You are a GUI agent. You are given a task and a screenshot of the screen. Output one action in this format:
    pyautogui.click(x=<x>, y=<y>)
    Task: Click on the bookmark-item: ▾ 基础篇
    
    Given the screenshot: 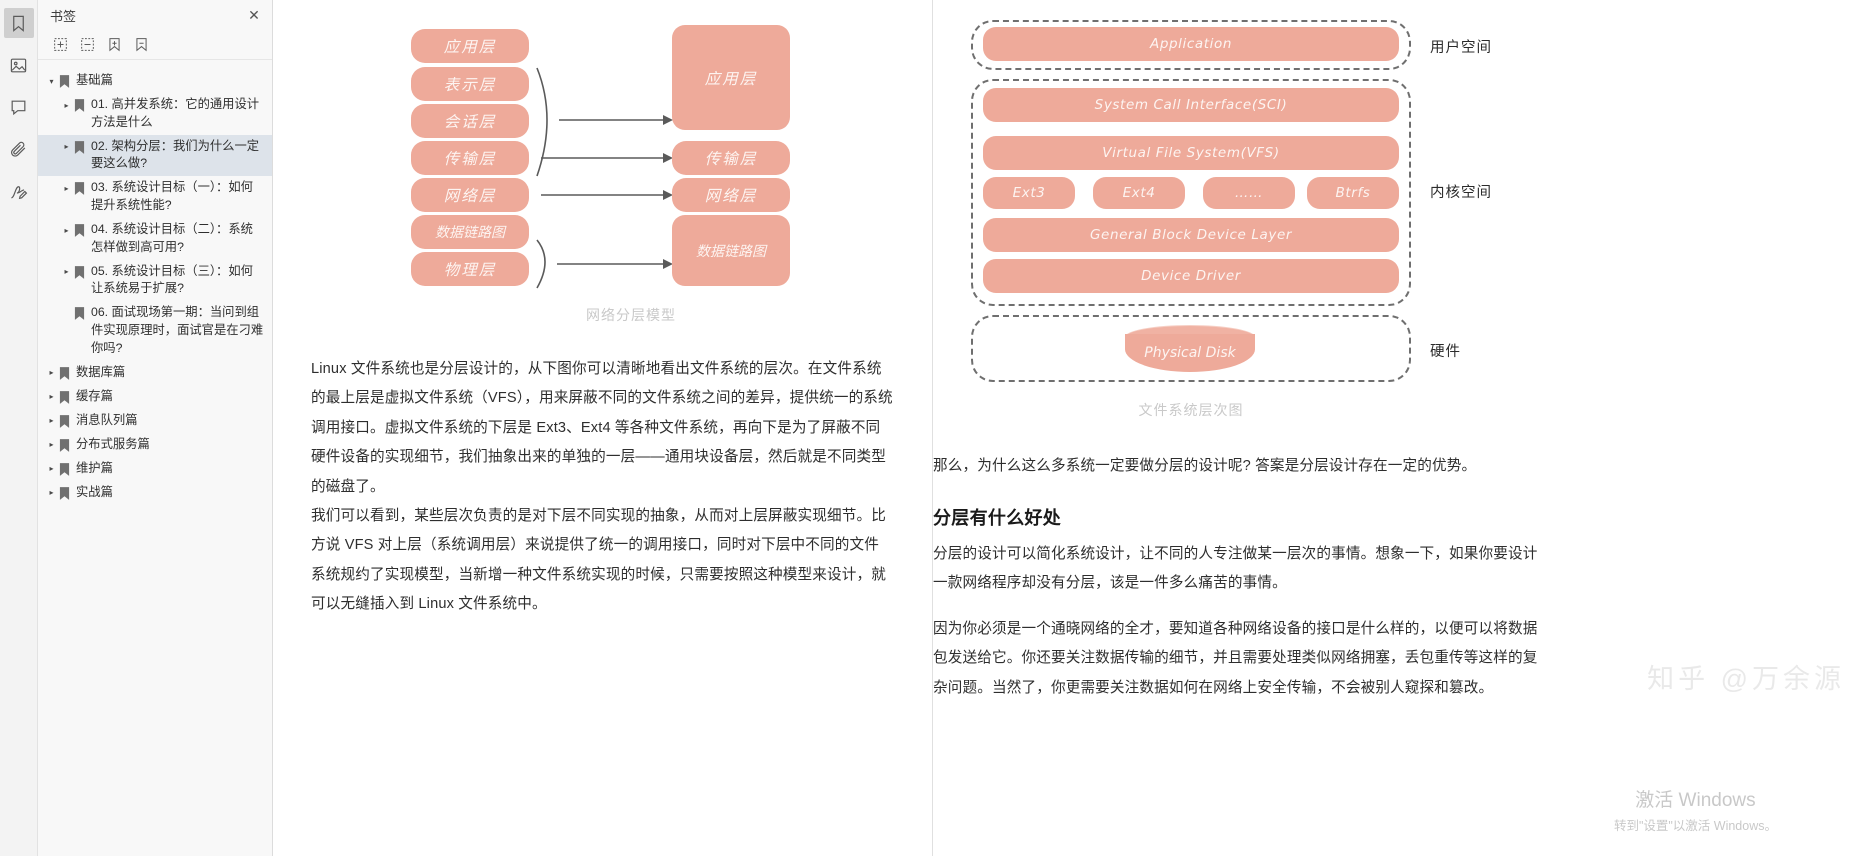 What is the action you would take?
    pyautogui.click(x=155, y=81)
    